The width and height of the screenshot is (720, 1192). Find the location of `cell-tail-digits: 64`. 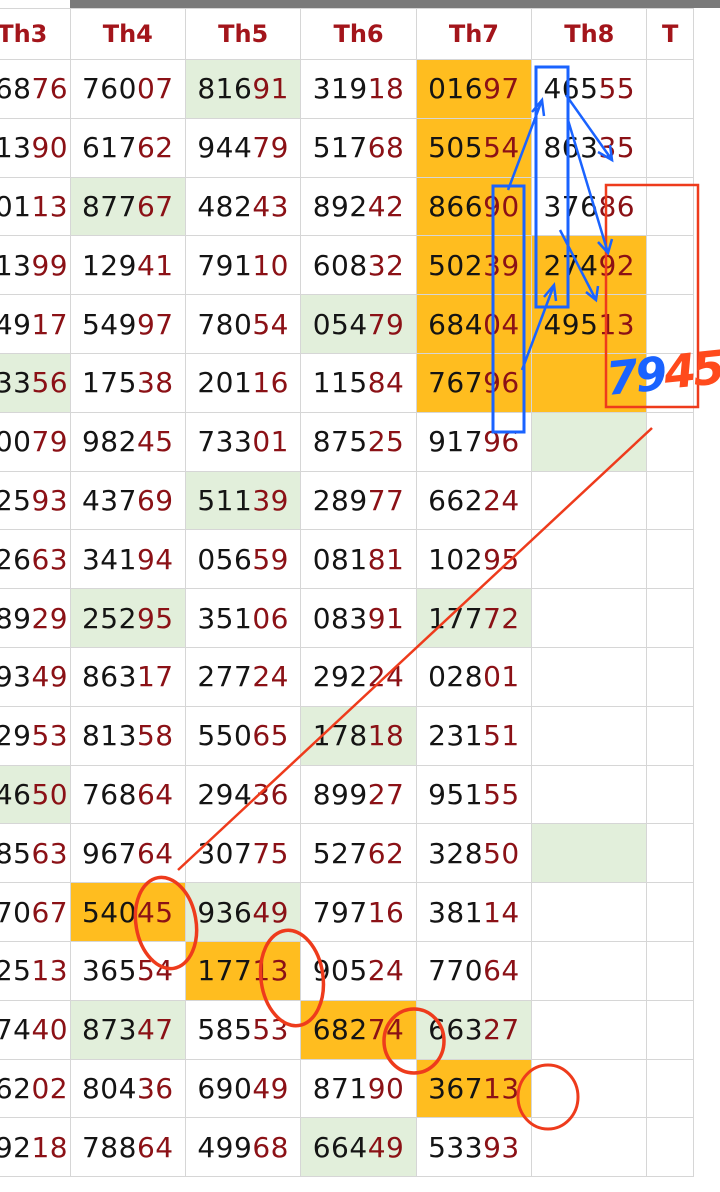

cell-tail-digits: 64 is located at coordinates (501, 971).